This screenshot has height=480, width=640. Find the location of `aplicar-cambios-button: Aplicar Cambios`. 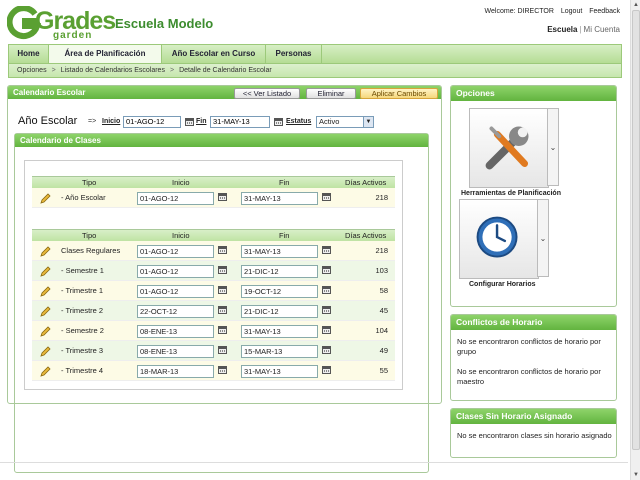

aplicar-cambios-button: Aplicar Cambios is located at coordinates (399, 93).